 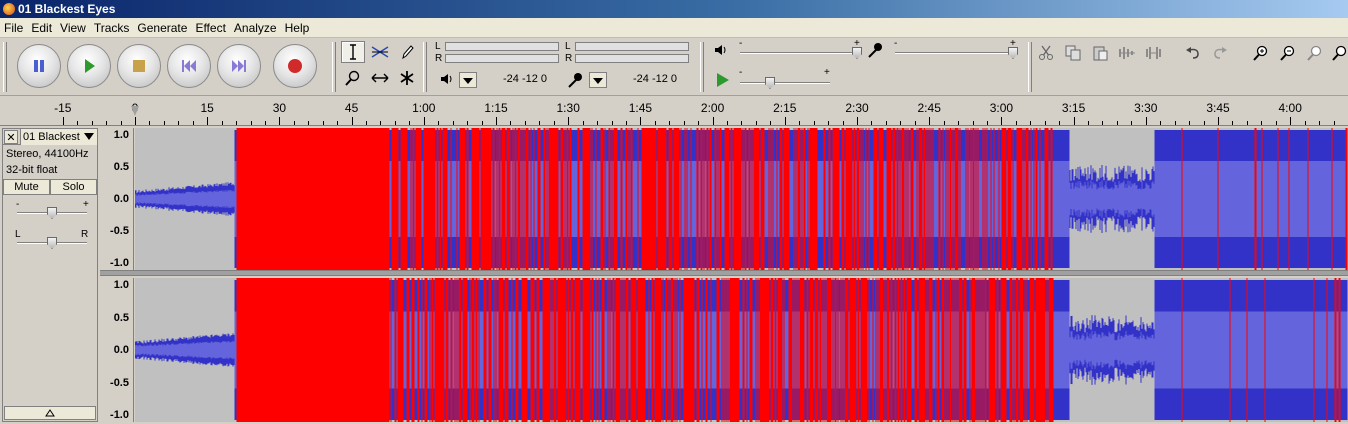 What do you see at coordinates (1338, 53) in the screenshot?
I see `fit-project-button` at bounding box center [1338, 53].